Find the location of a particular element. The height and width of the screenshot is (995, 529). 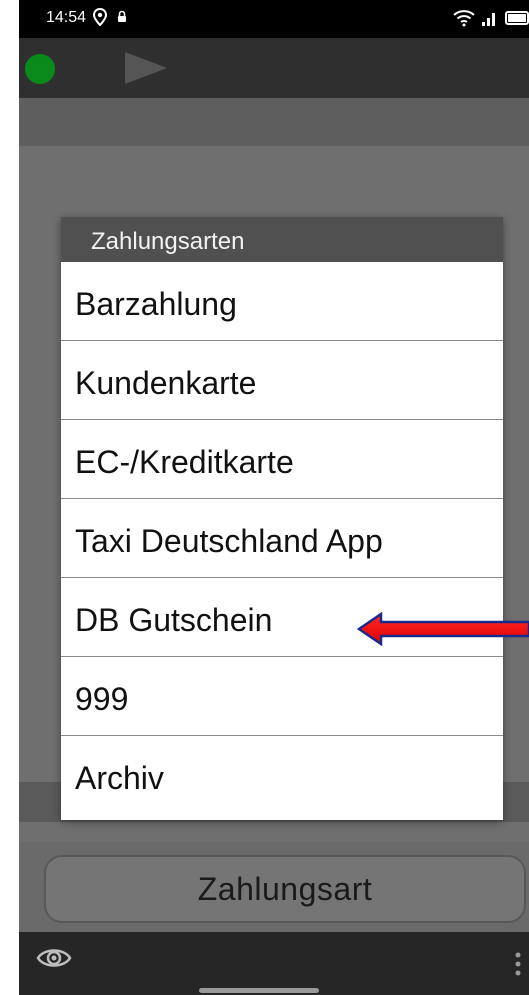

home-indicator is located at coordinates (259, 990).